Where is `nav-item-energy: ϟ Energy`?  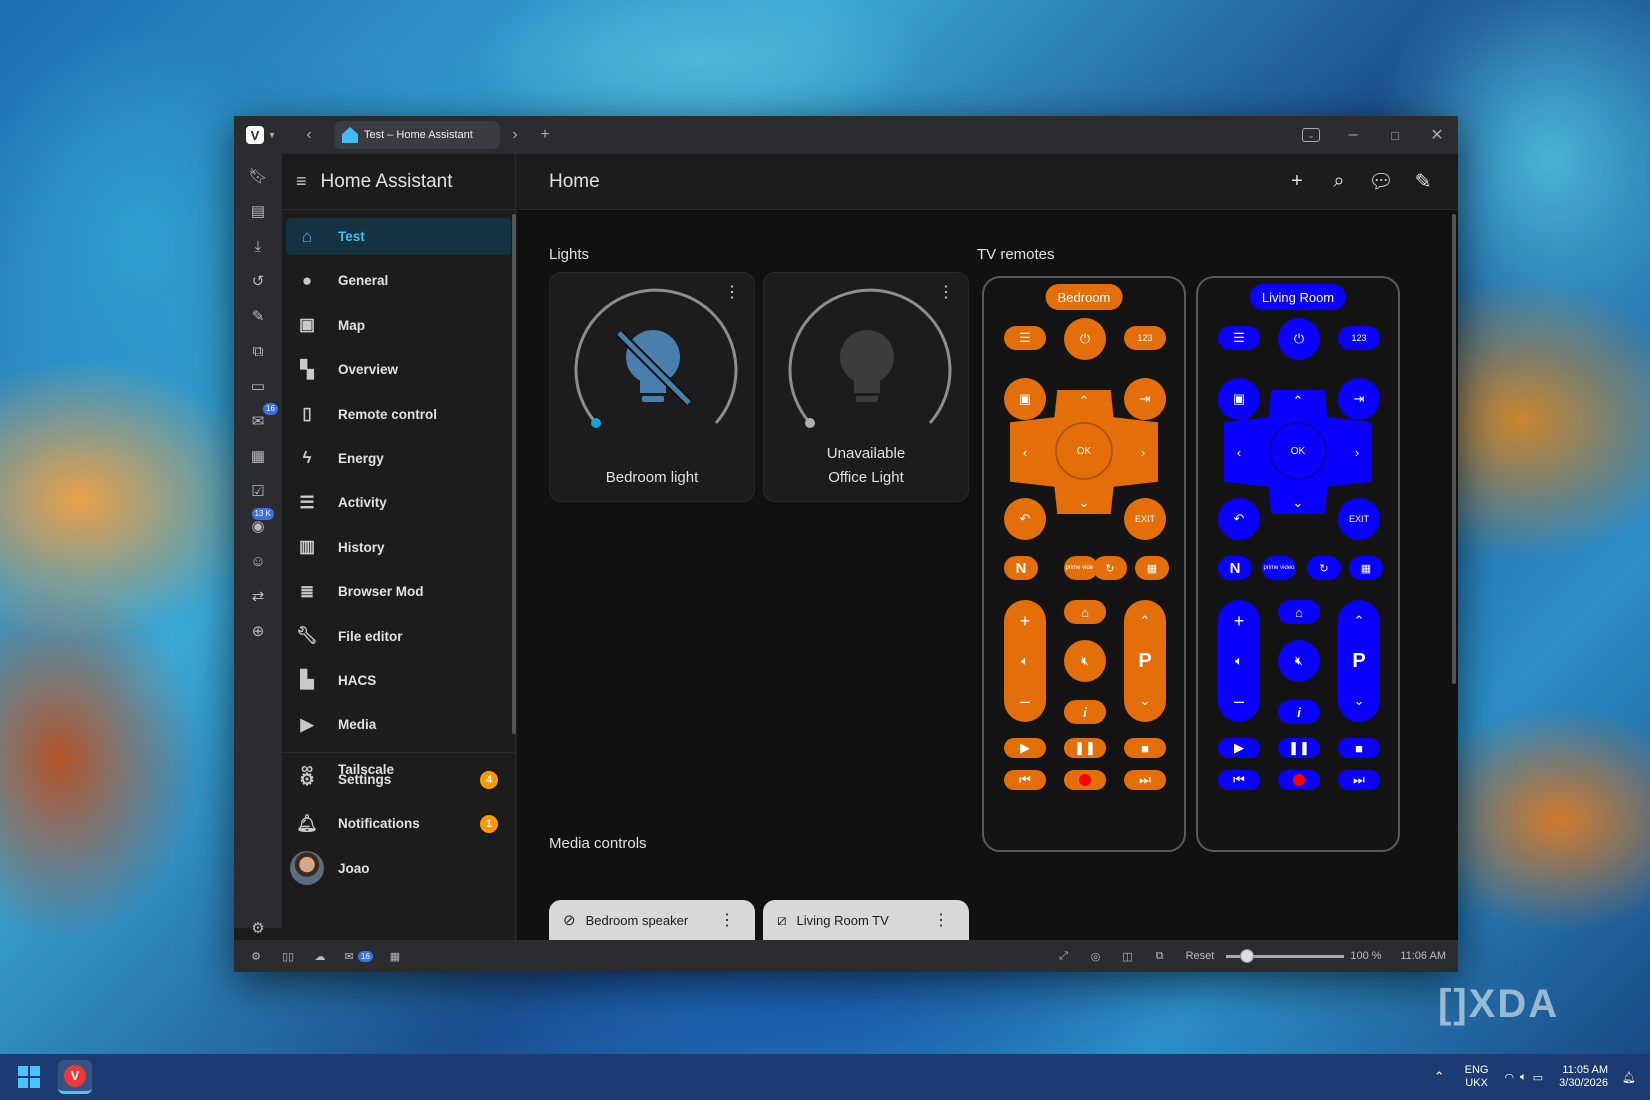 nav-item-energy: ϟ Energy is located at coordinates (398, 458).